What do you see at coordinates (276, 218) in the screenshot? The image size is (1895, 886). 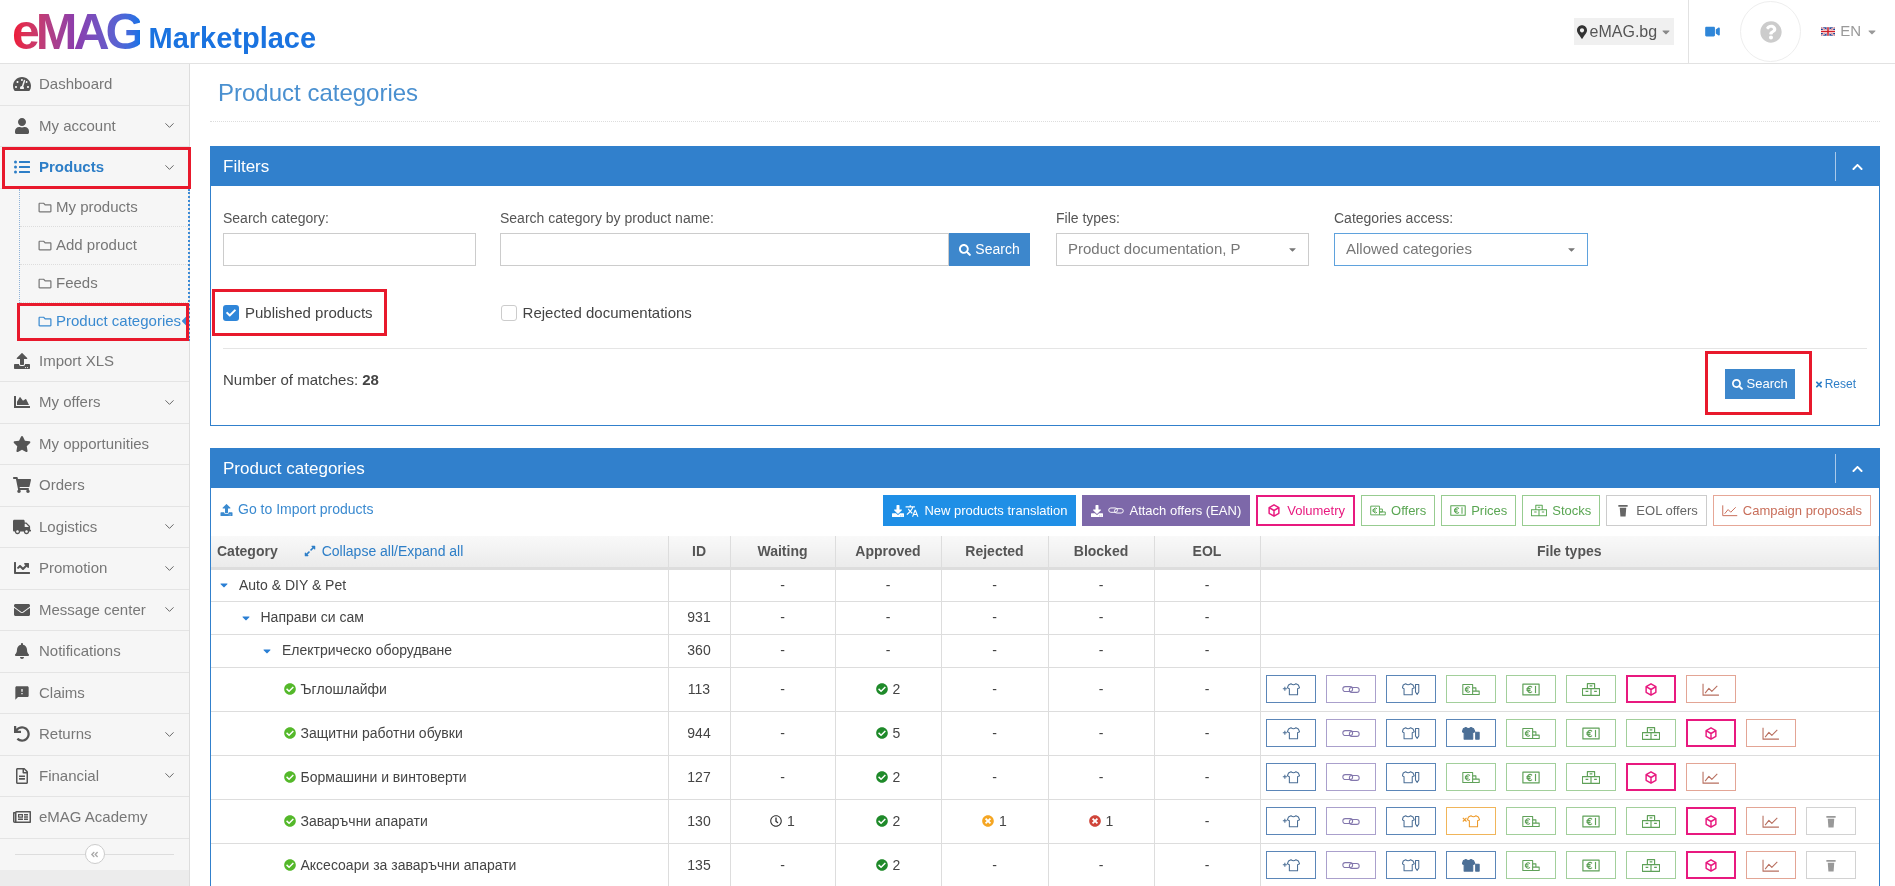 I see `field-label: Search category:` at bounding box center [276, 218].